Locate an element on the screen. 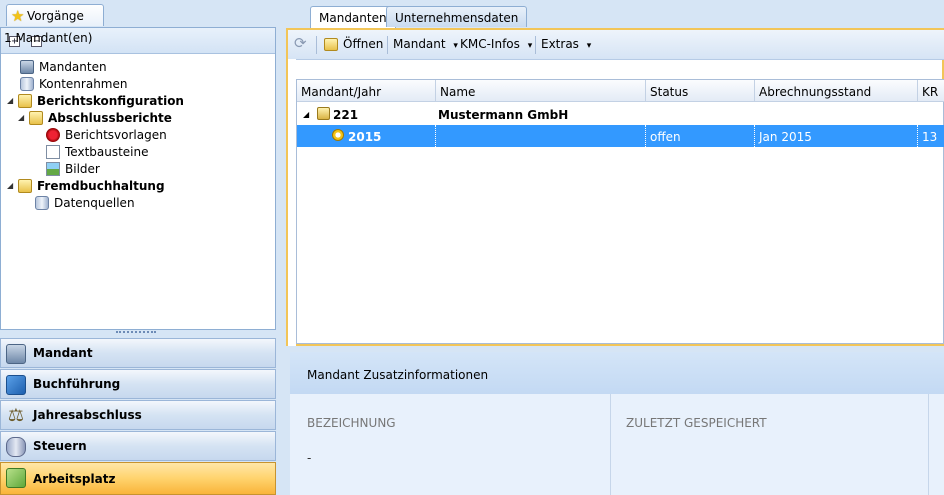 The image size is (944, 495). nav-steuern: Steuern is located at coordinates (138, 446).